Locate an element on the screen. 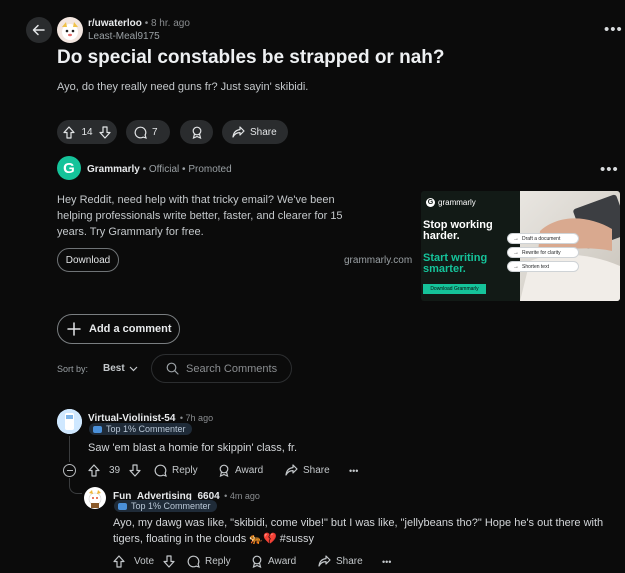  comment-vote-control: 39 is located at coordinates (114, 470).